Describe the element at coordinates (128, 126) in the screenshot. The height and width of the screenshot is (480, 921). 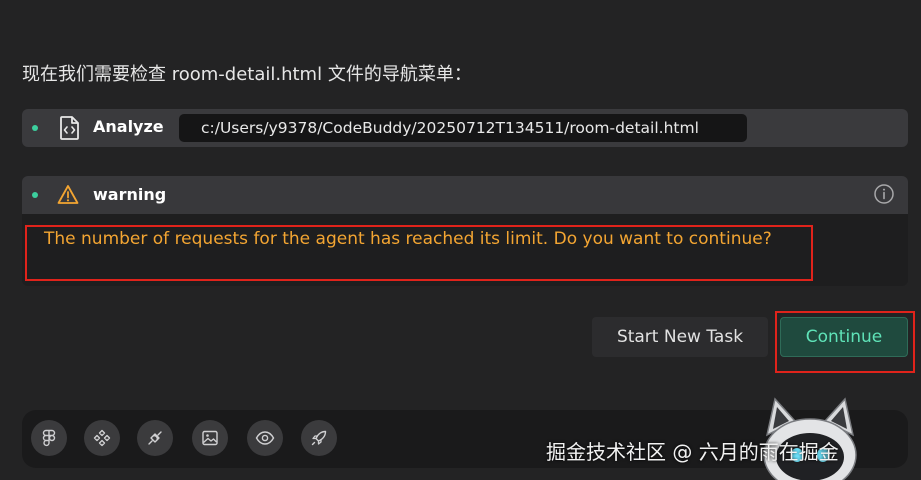
I see `analyze-label: Analyze` at that location.